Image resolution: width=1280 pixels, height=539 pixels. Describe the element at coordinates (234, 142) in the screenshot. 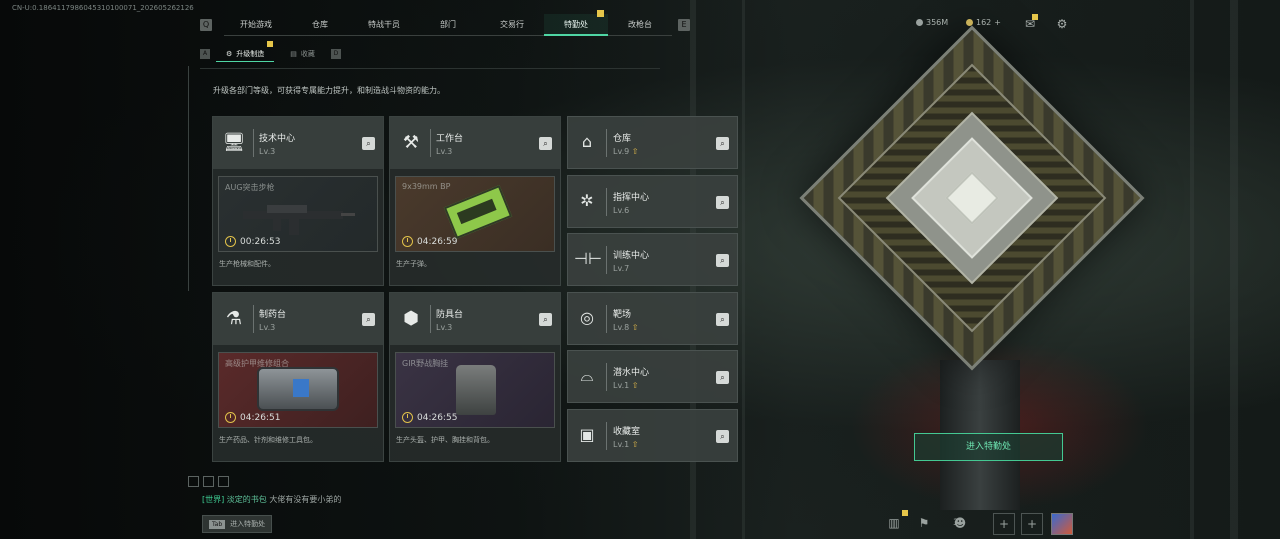

I see `computer-icon: 🖥` at that location.